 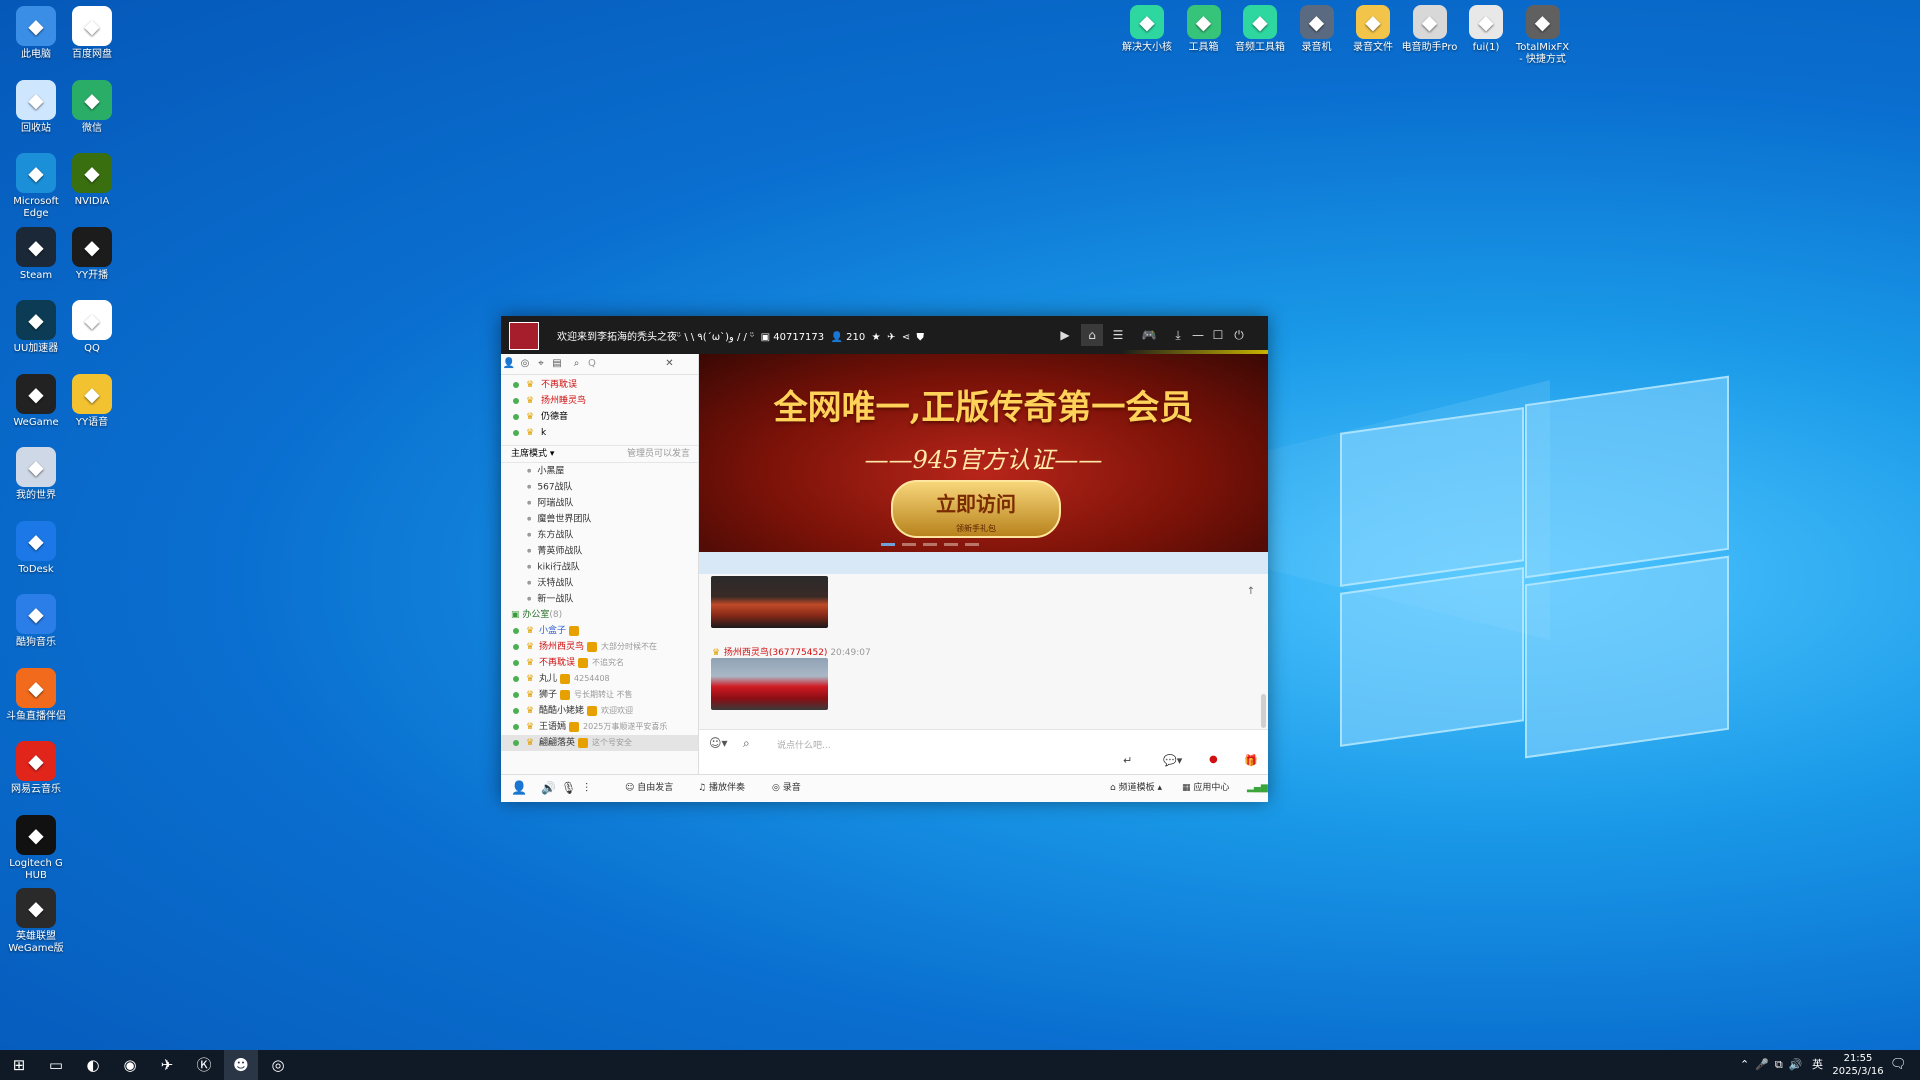 I want to click on flight-icon: ✈, so click(x=167, y=1065).